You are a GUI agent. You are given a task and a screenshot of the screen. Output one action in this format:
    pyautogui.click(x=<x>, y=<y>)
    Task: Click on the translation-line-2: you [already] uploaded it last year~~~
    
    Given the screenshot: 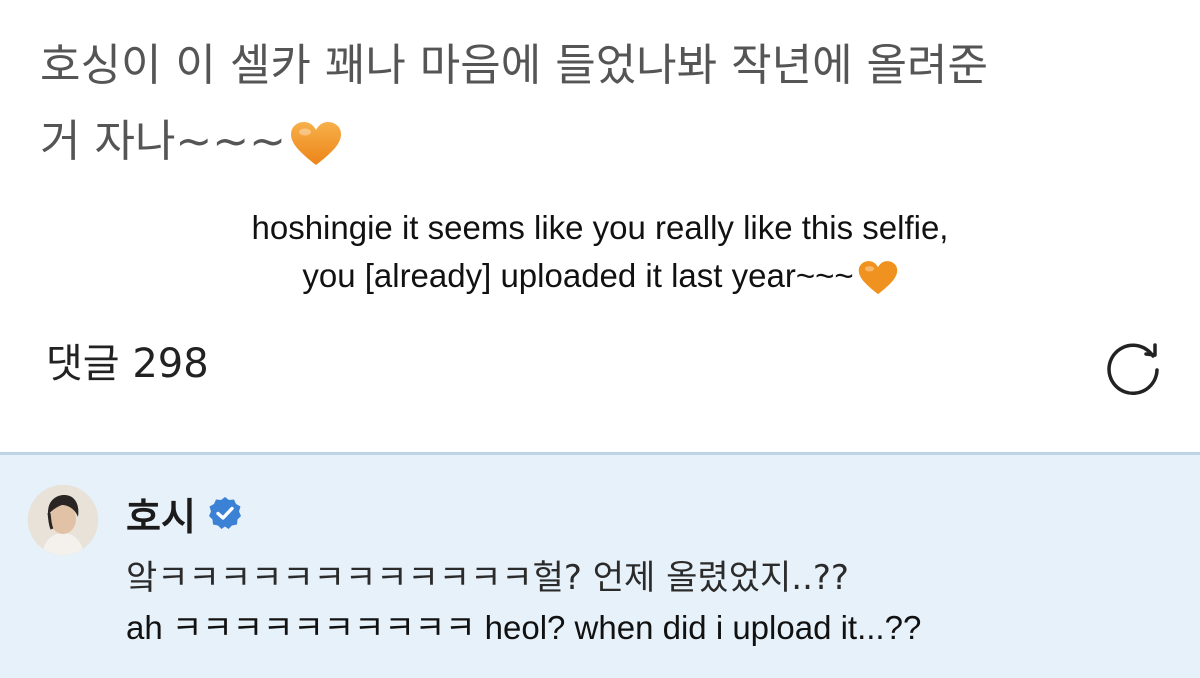 What is the action you would take?
    pyautogui.click(x=600, y=276)
    